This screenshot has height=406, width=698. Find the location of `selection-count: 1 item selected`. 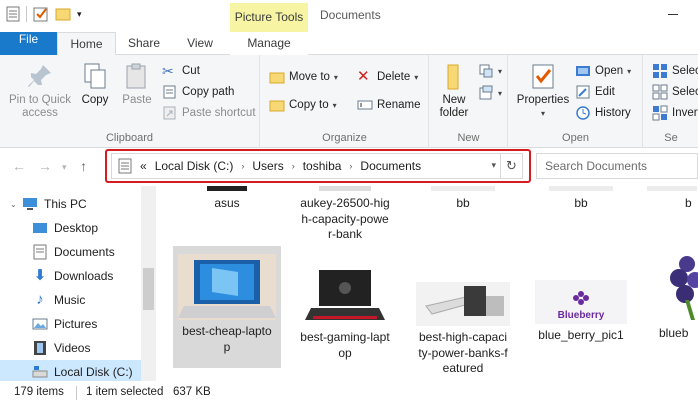

selection-count: 1 item selected is located at coordinates (125, 392).